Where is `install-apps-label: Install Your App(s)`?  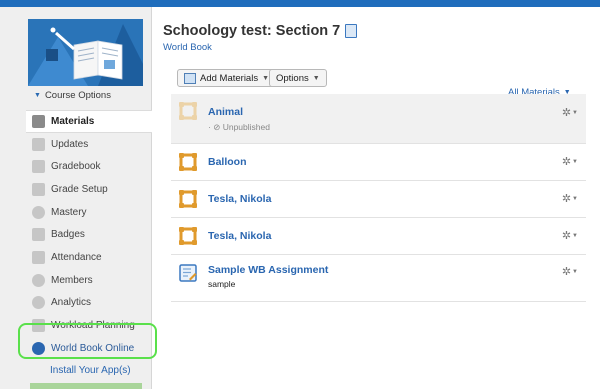
install-apps-label: Install Your App(s) is located at coordinates (90, 371).